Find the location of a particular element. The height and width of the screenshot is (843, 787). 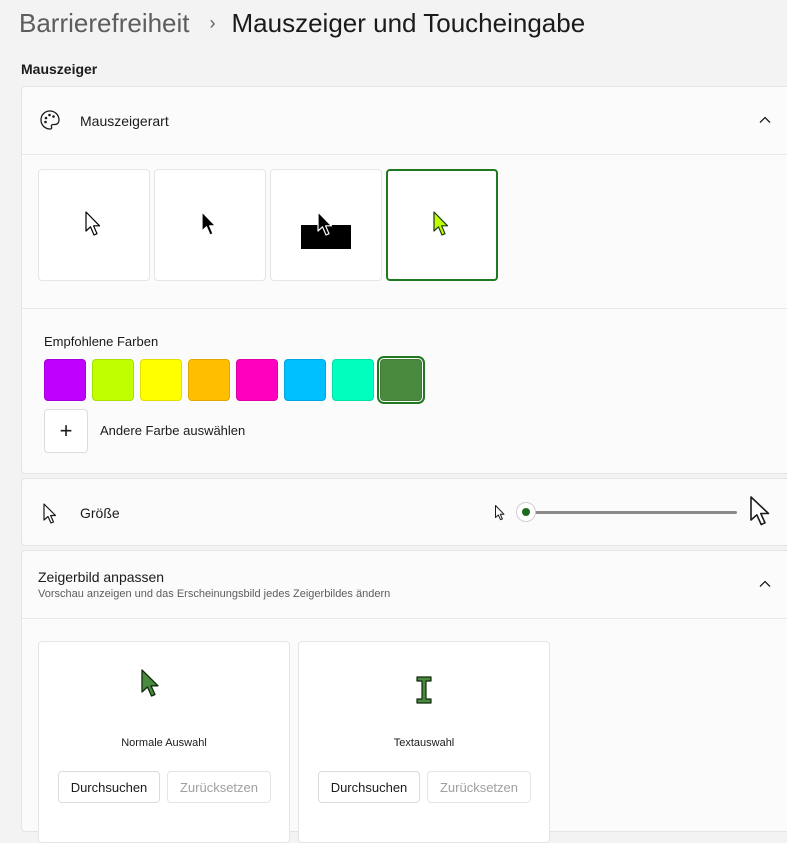

size-slider-track is located at coordinates (631, 512).